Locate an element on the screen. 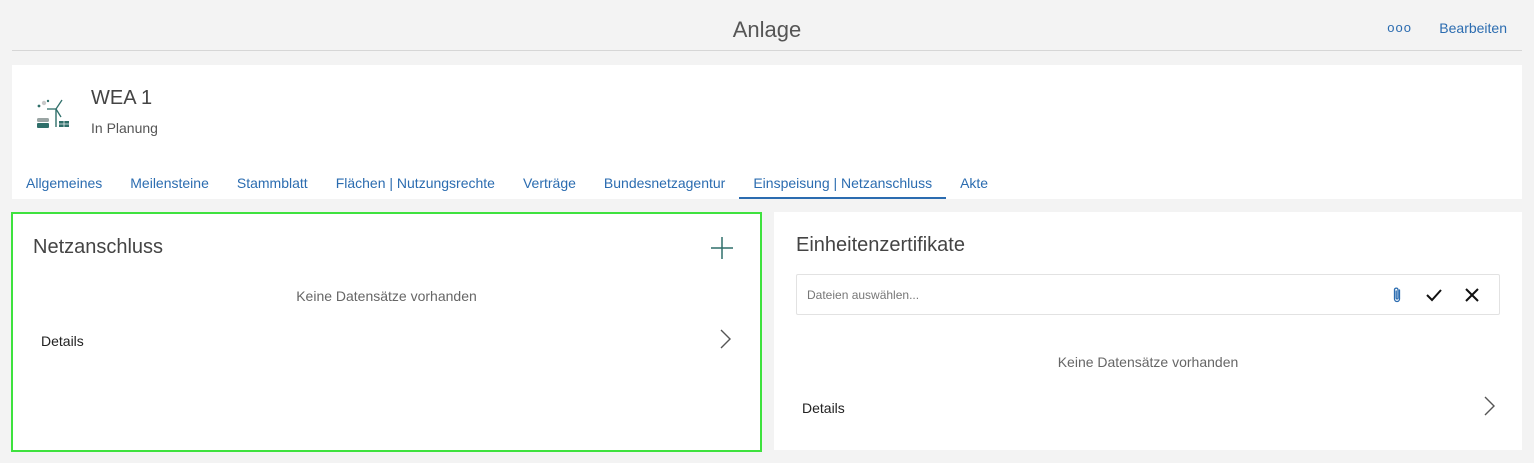 This screenshot has width=1534, height=463. tab-vertraege: Verträge is located at coordinates (549, 182).